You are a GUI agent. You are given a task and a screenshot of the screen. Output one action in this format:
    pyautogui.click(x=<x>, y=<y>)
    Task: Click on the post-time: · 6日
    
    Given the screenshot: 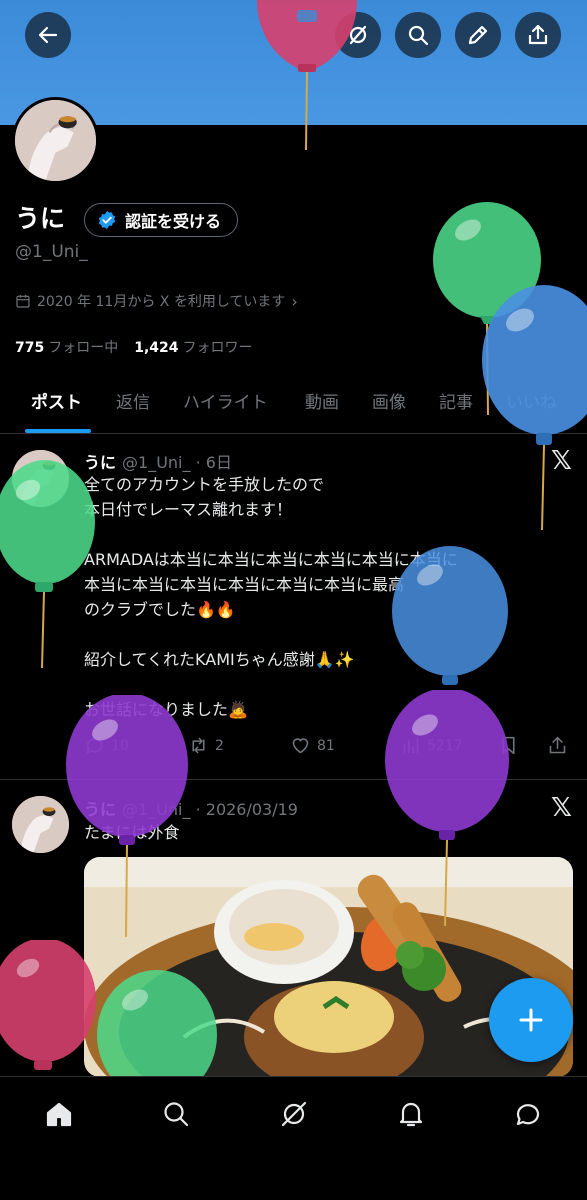 What is the action you would take?
    pyautogui.click(x=213, y=462)
    